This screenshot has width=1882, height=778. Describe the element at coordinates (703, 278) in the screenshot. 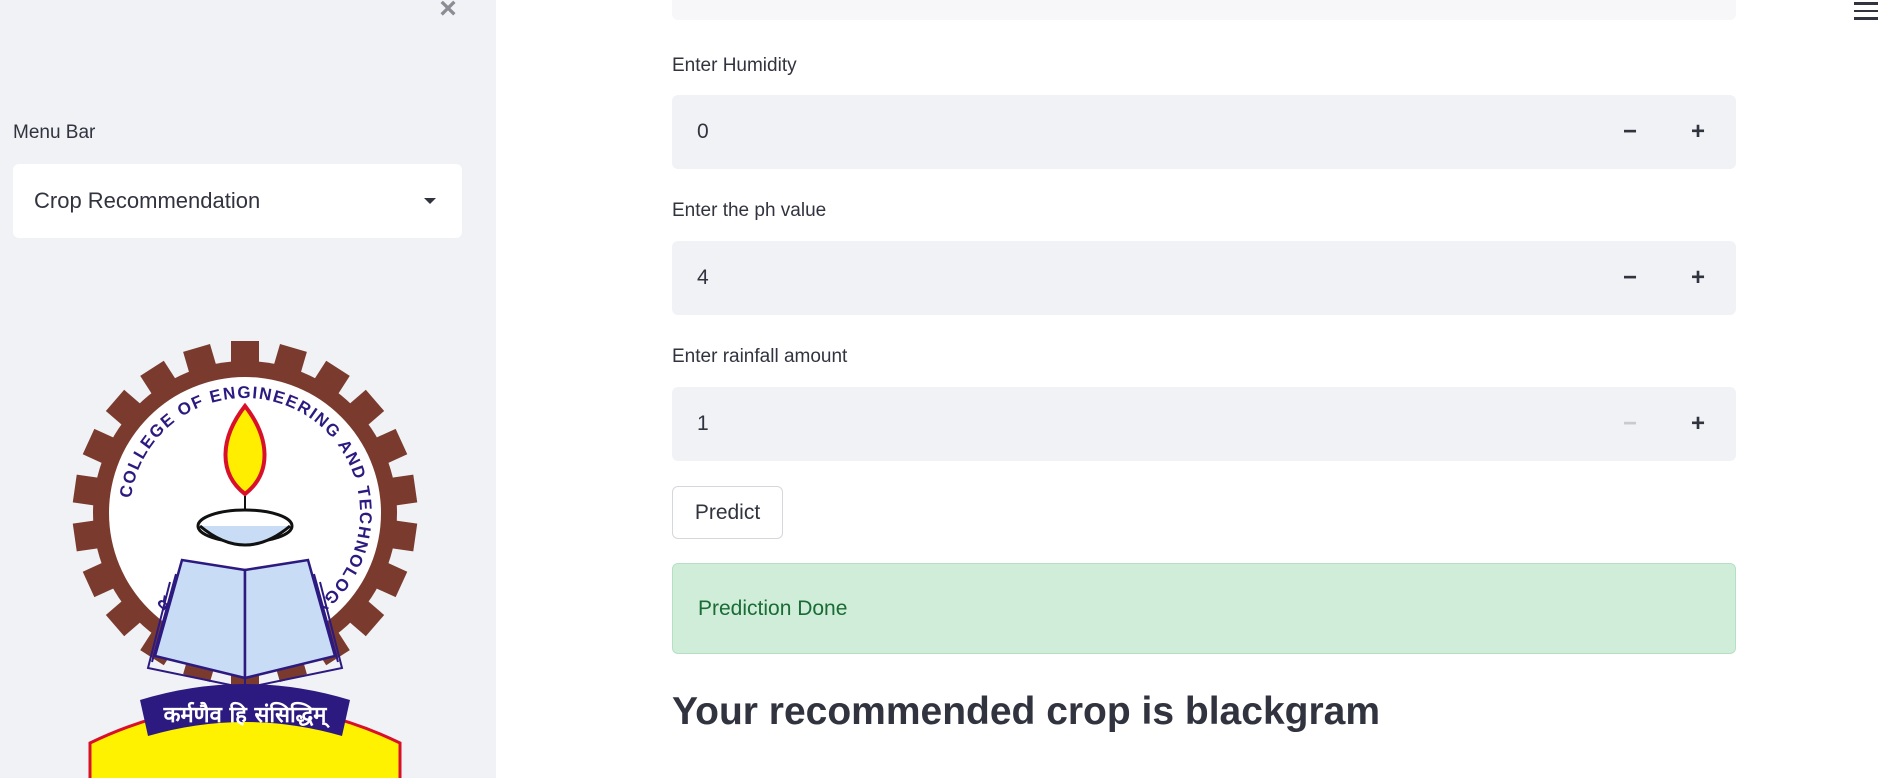

I see `ph-value: 4` at that location.